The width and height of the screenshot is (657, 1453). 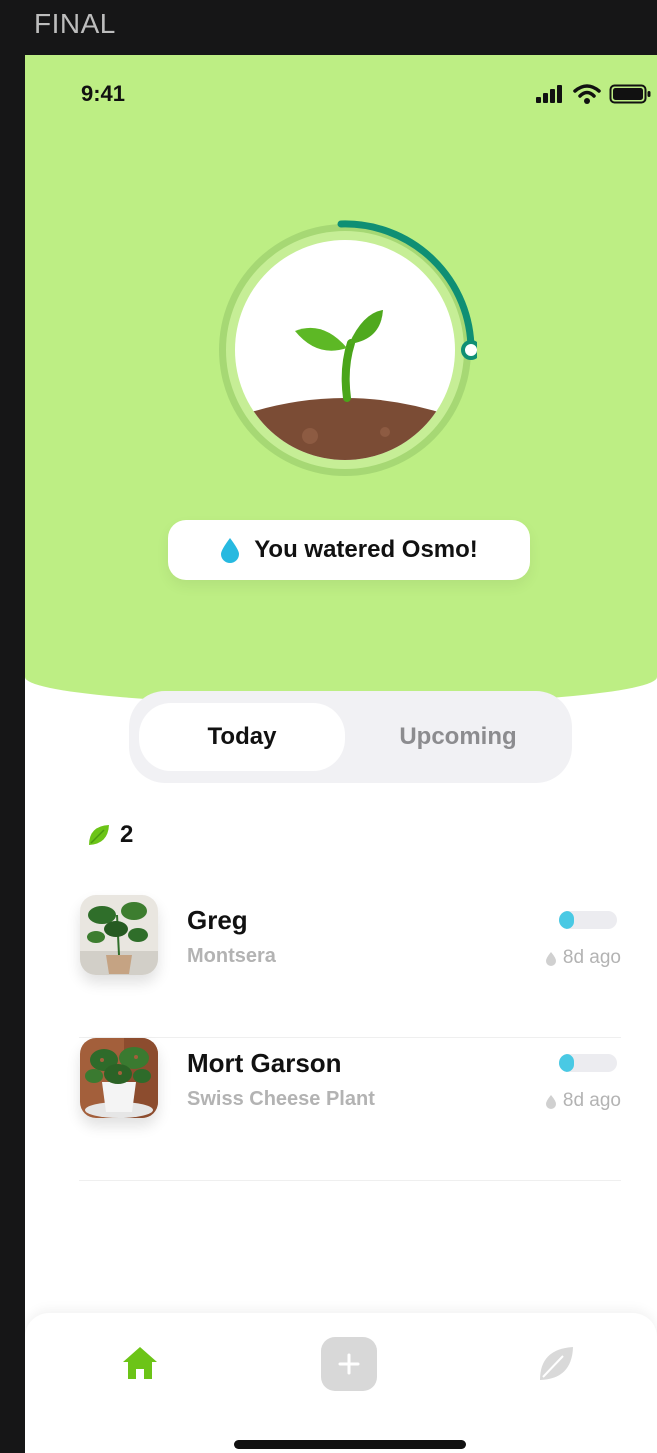 I want to click on bottom-tab-bar, so click(x=341, y=1383).